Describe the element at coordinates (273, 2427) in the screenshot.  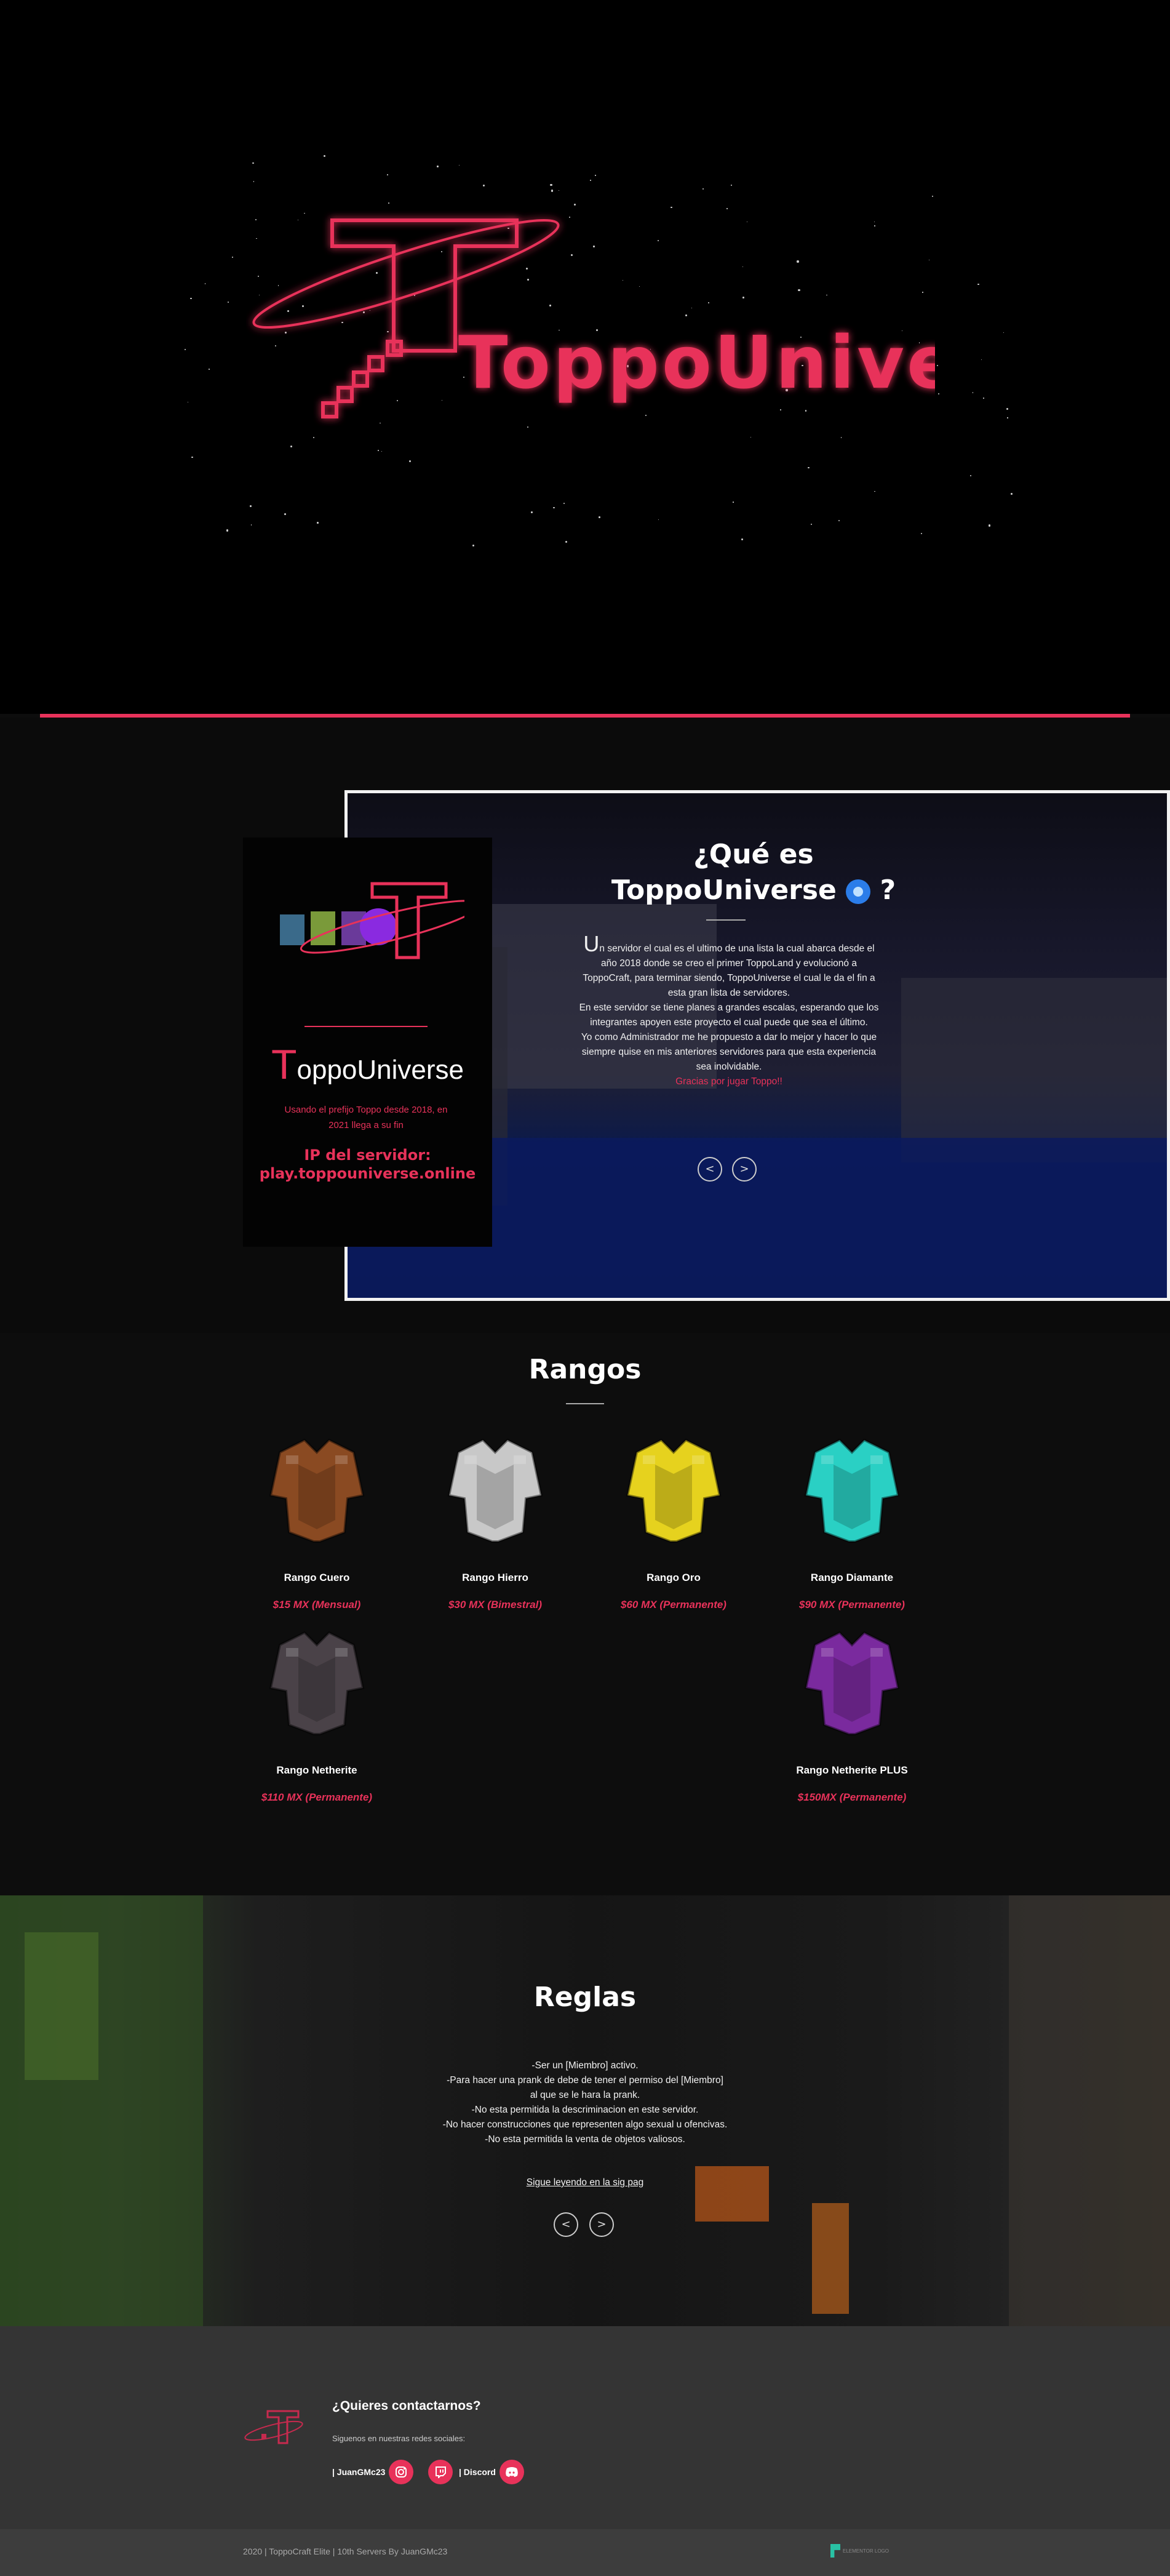
I see `contact-logo-icon` at that location.